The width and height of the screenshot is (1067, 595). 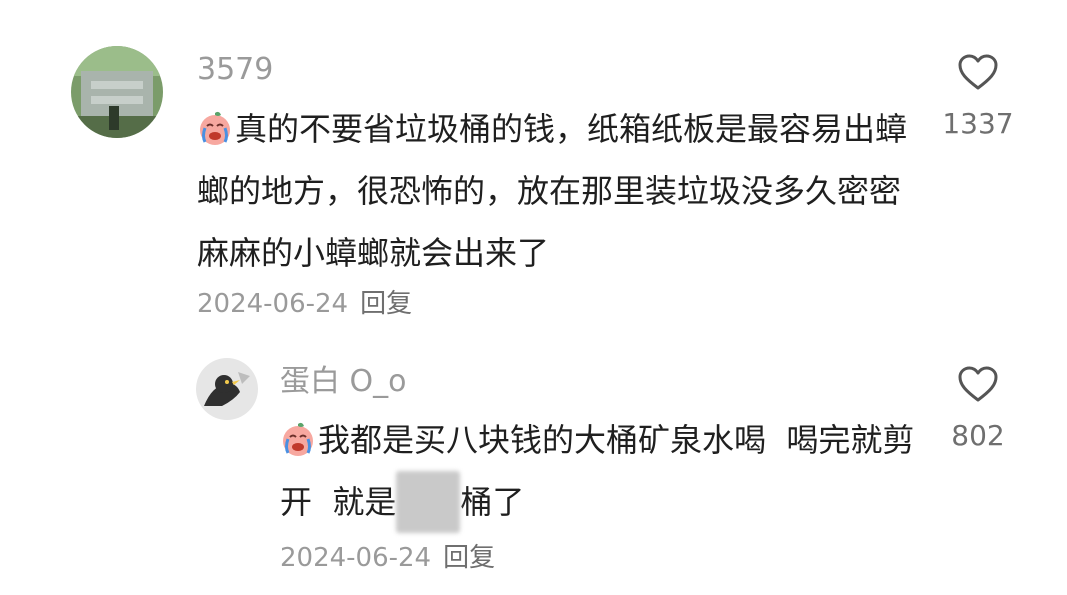 I want to click on like-button: 1337, so click(x=978, y=97).